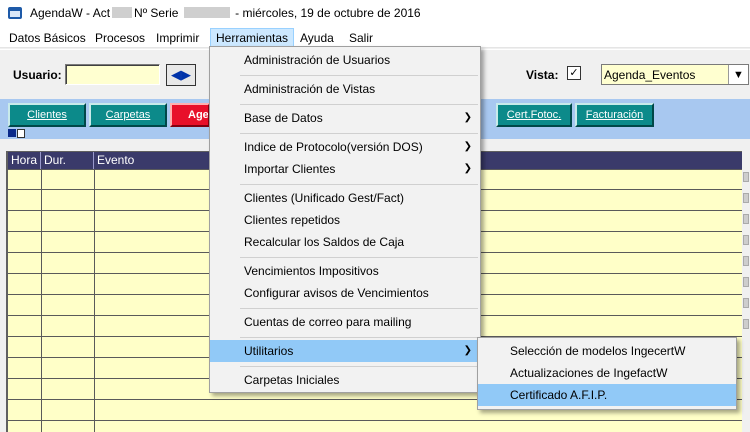 The image size is (750, 432). Describe the element at coordinates (177, 38) in the screenshot. I see `menu-imprimir: Imprimir` at that location.